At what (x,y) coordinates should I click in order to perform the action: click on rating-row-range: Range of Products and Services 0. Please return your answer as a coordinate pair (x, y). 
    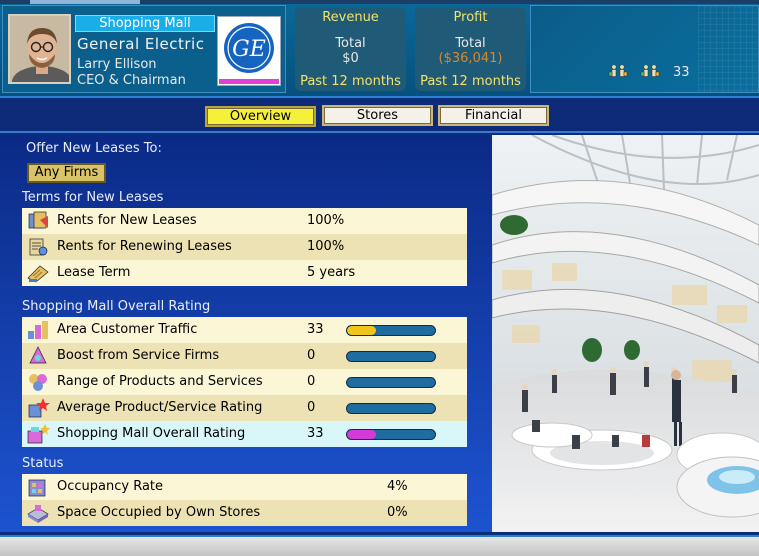
    Looking at the image, I should click on (244, 382).